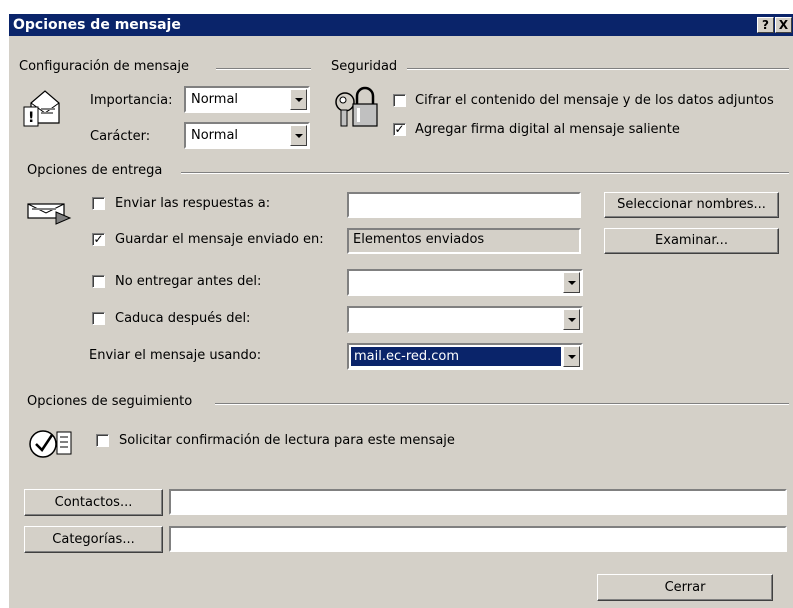 The image size is (793, 608). I want to click on save-sent-checkbox: ✓, so click(98, 239).